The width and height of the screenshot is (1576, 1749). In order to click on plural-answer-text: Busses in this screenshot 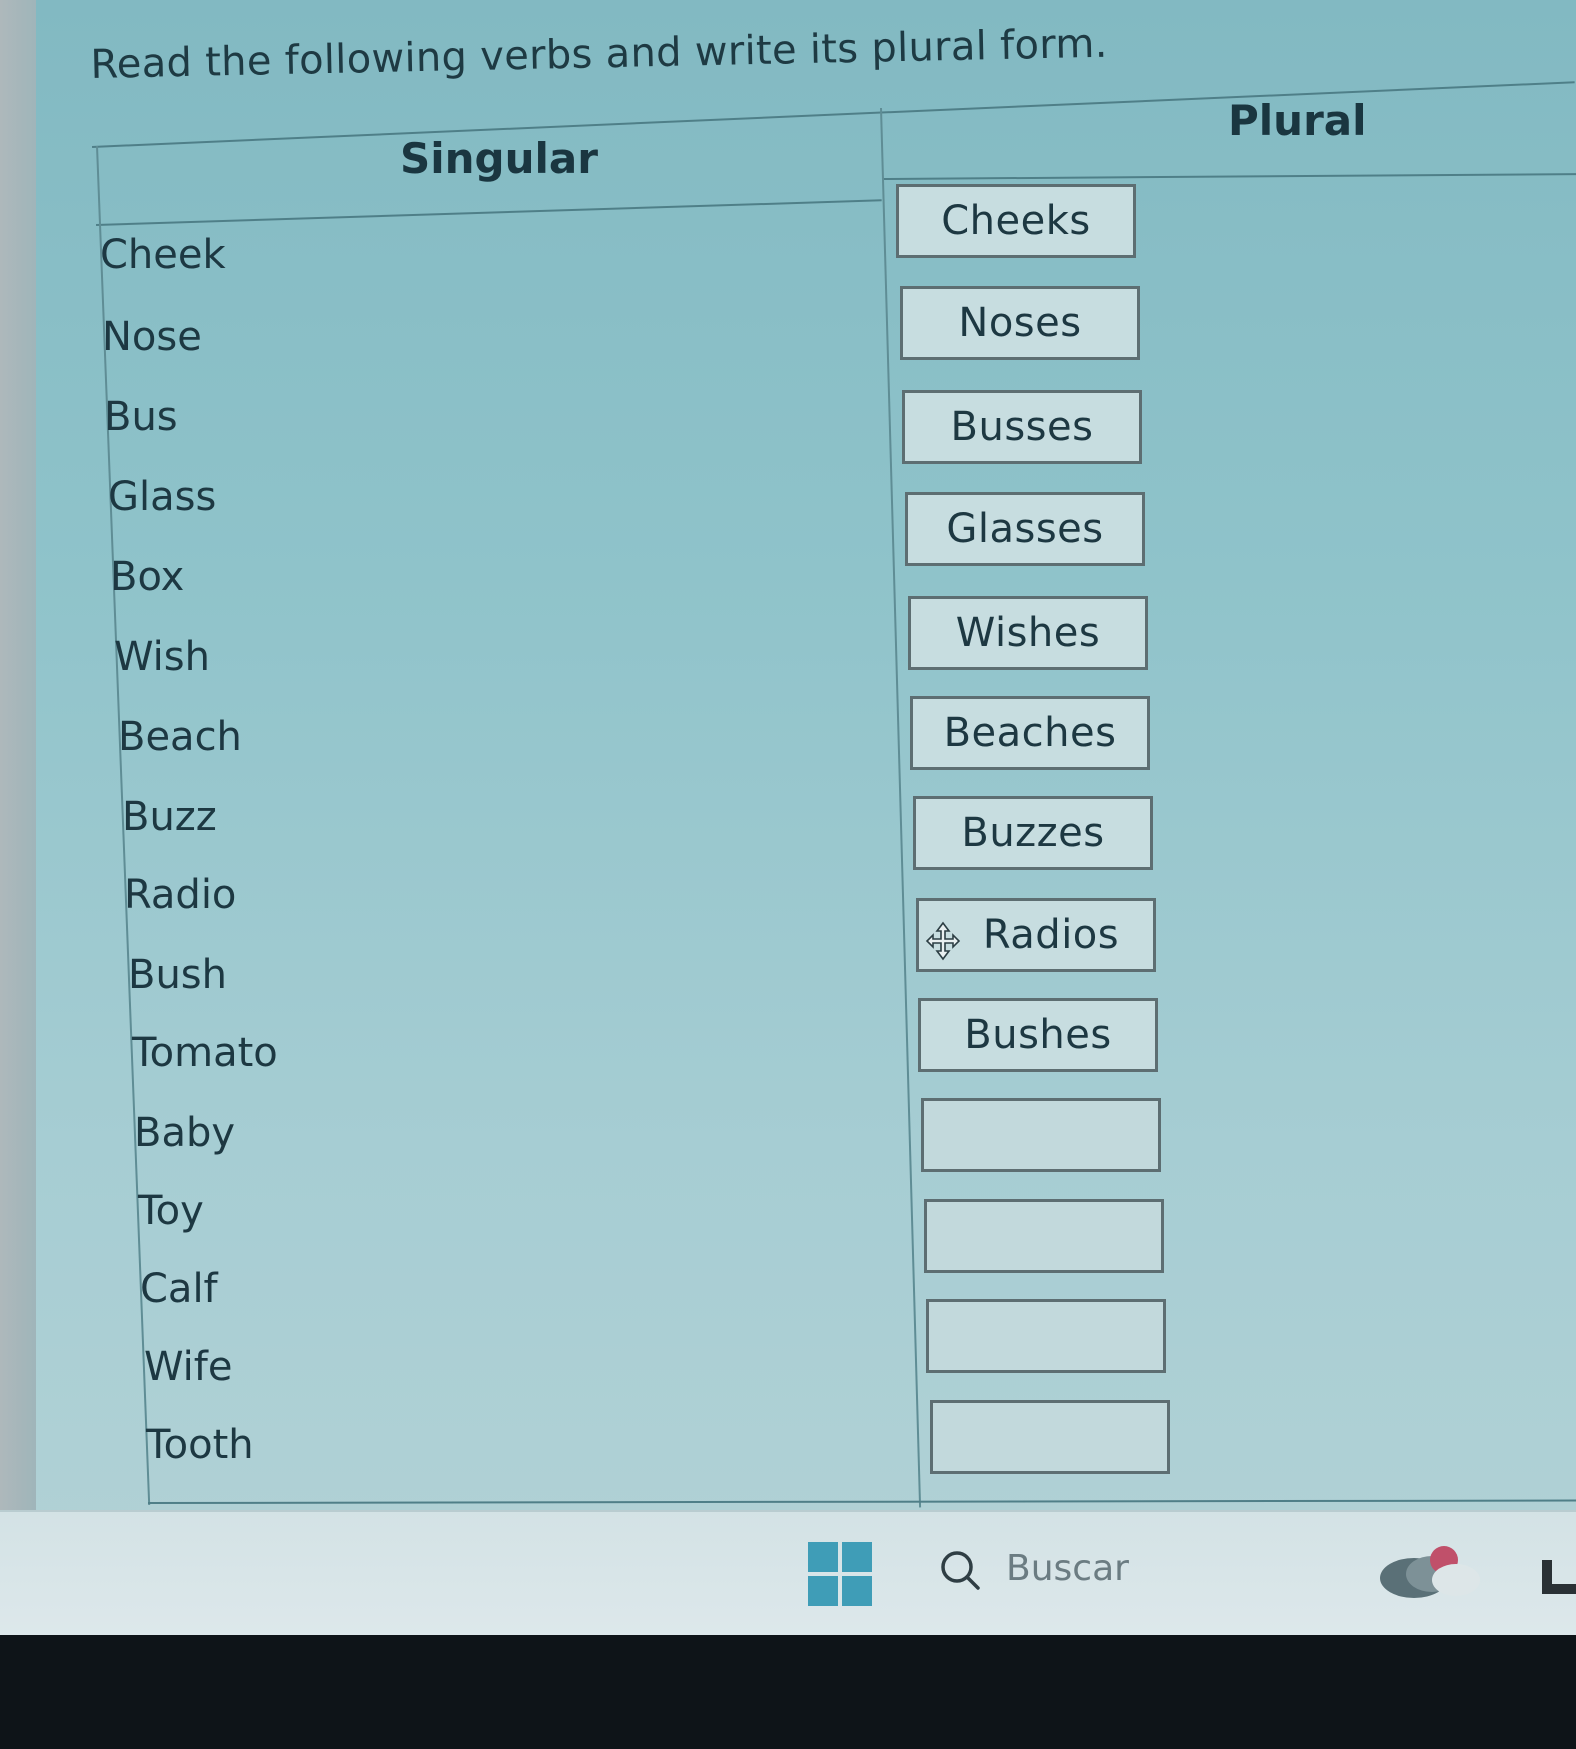, I will do `click(1022, 427)`.